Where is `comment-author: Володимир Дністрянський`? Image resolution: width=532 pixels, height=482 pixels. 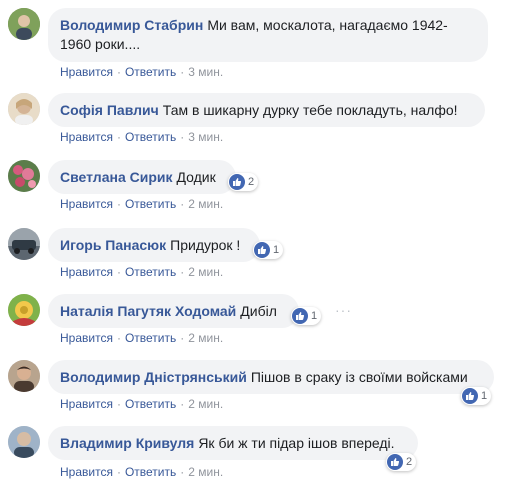
comment-author: Володимир Дністрянський is located at coordinates (153, 377).